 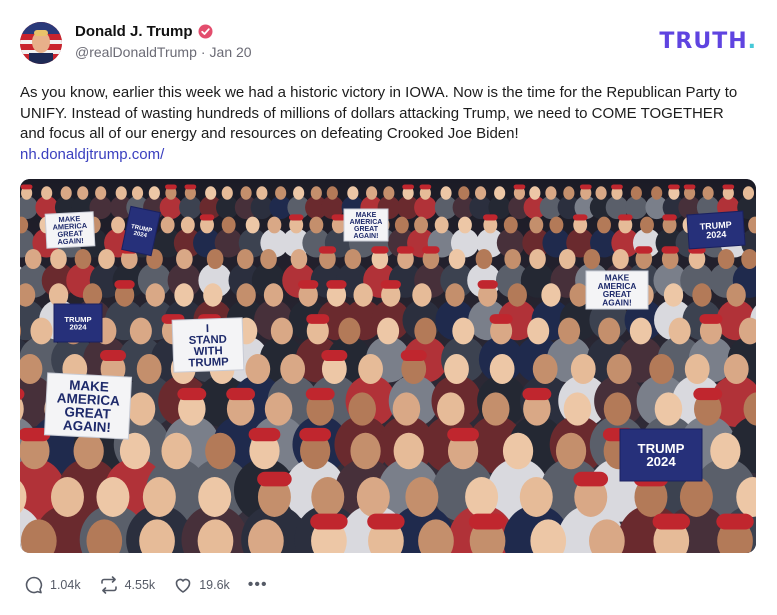 I want to click on more-icon: •••, so click(x=258, y=585).